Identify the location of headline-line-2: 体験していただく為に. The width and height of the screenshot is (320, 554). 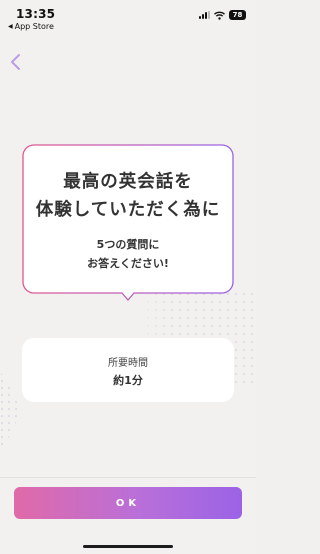
(128, 210).